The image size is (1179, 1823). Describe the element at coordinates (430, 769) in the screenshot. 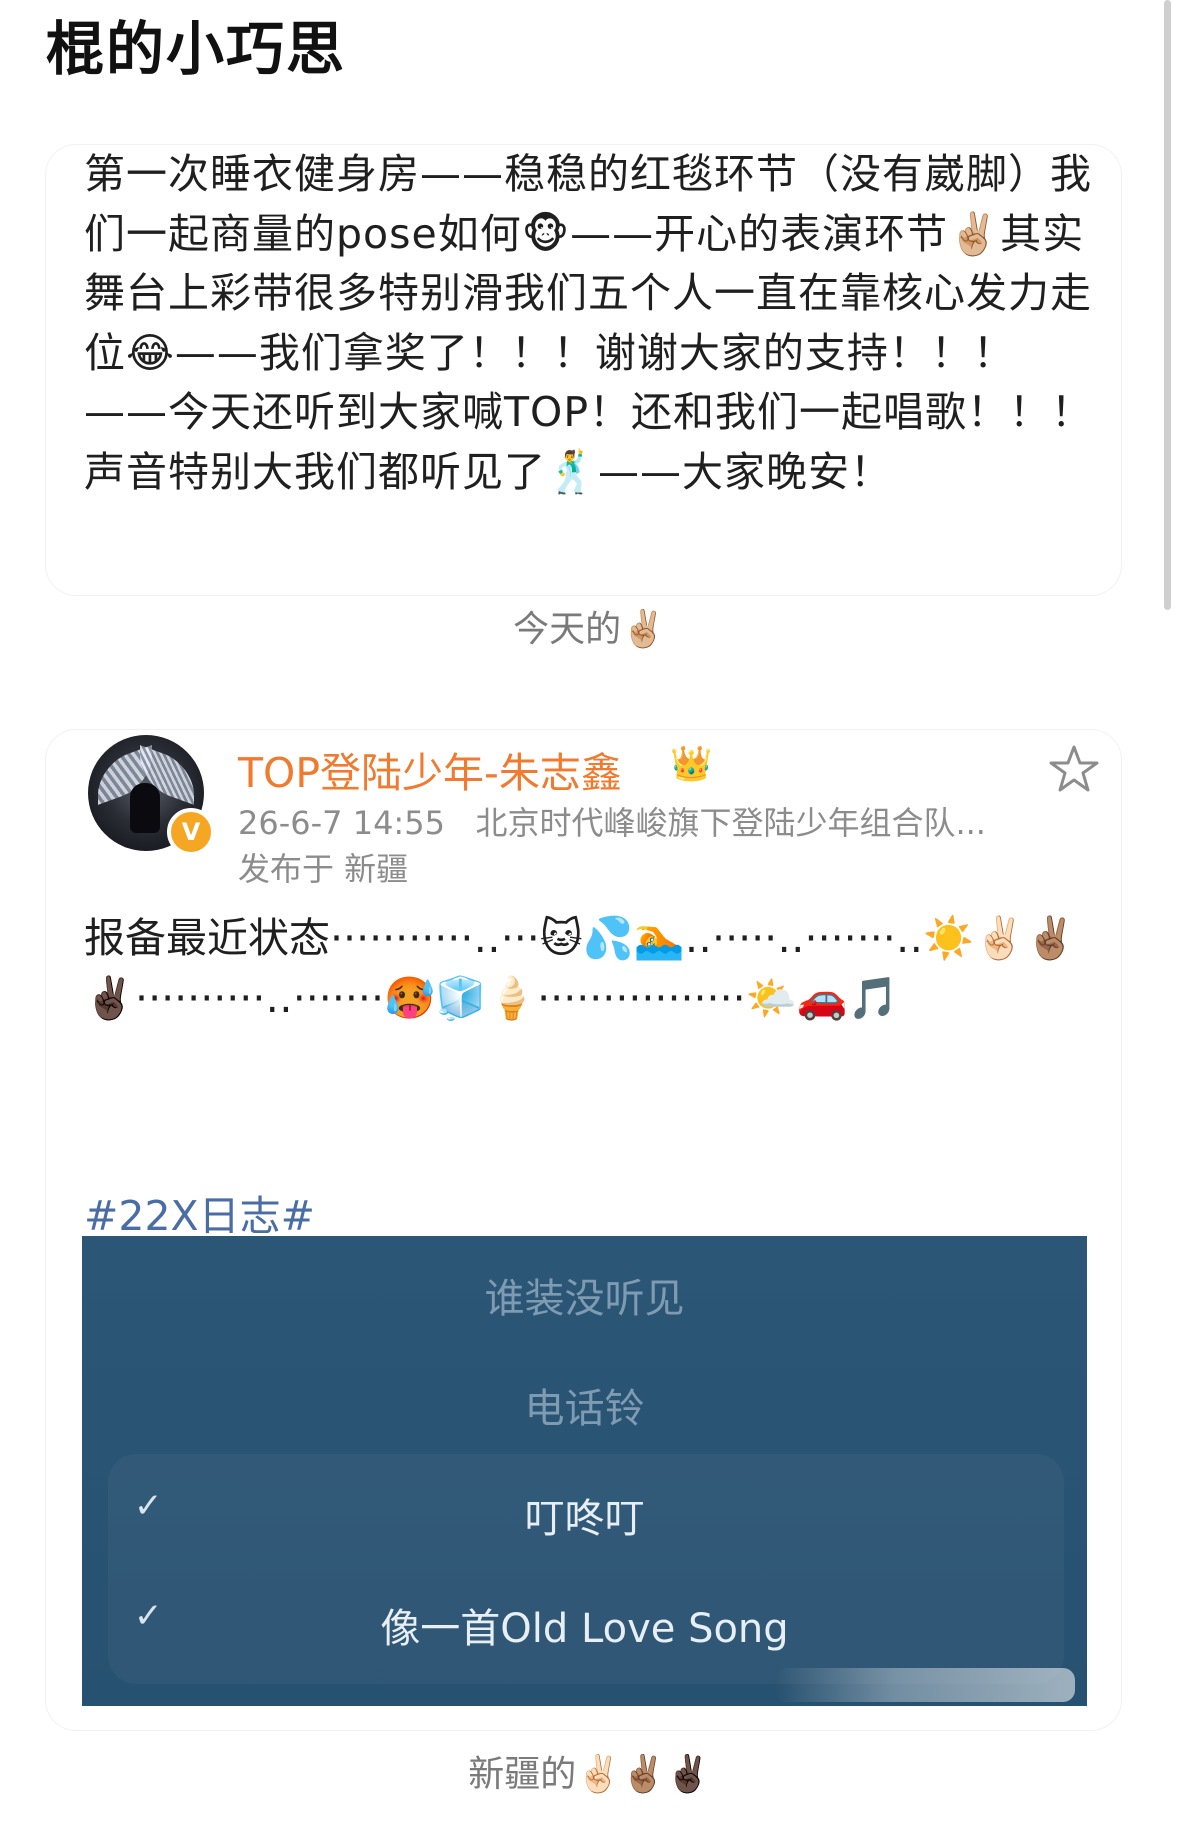

I see `username-link: TOP登陆少年-朱志鑫` at that location.